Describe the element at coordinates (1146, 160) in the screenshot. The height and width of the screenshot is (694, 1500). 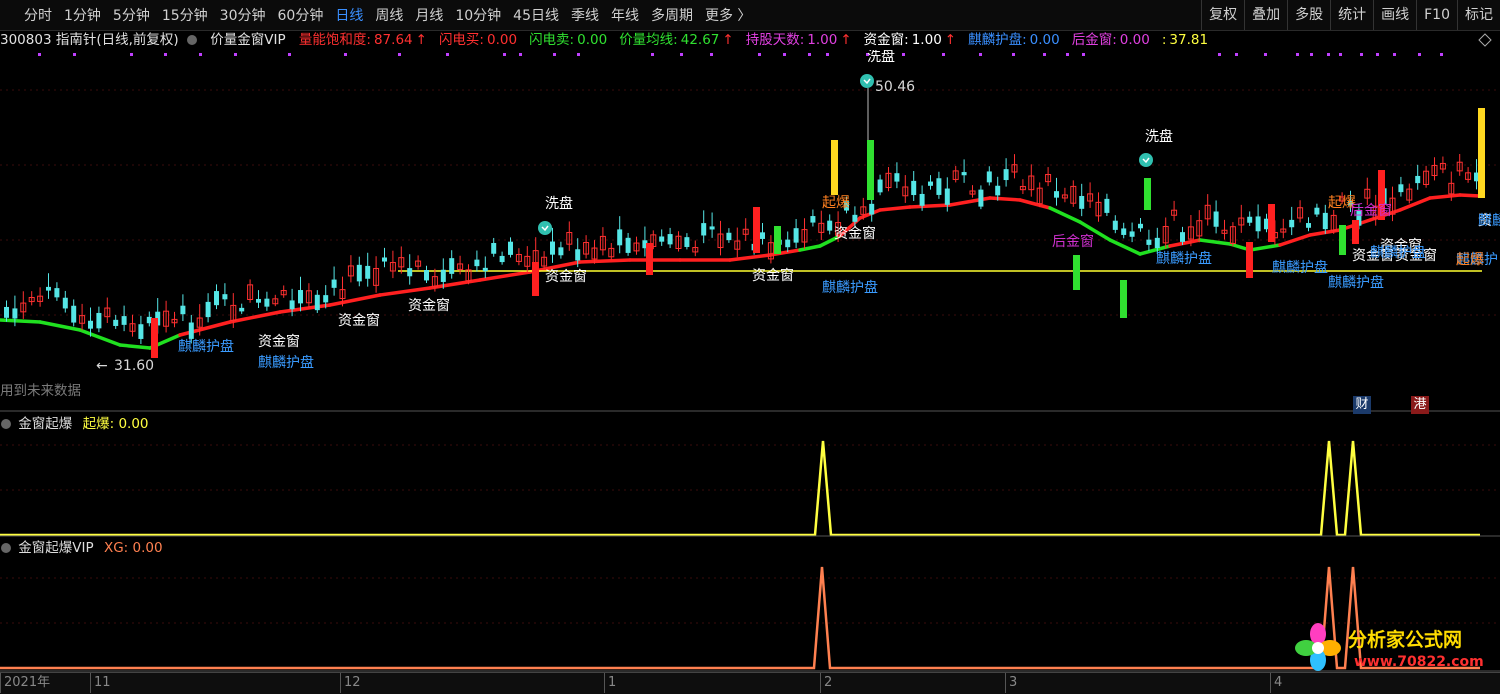
I see `check-circle-icon` at that location.